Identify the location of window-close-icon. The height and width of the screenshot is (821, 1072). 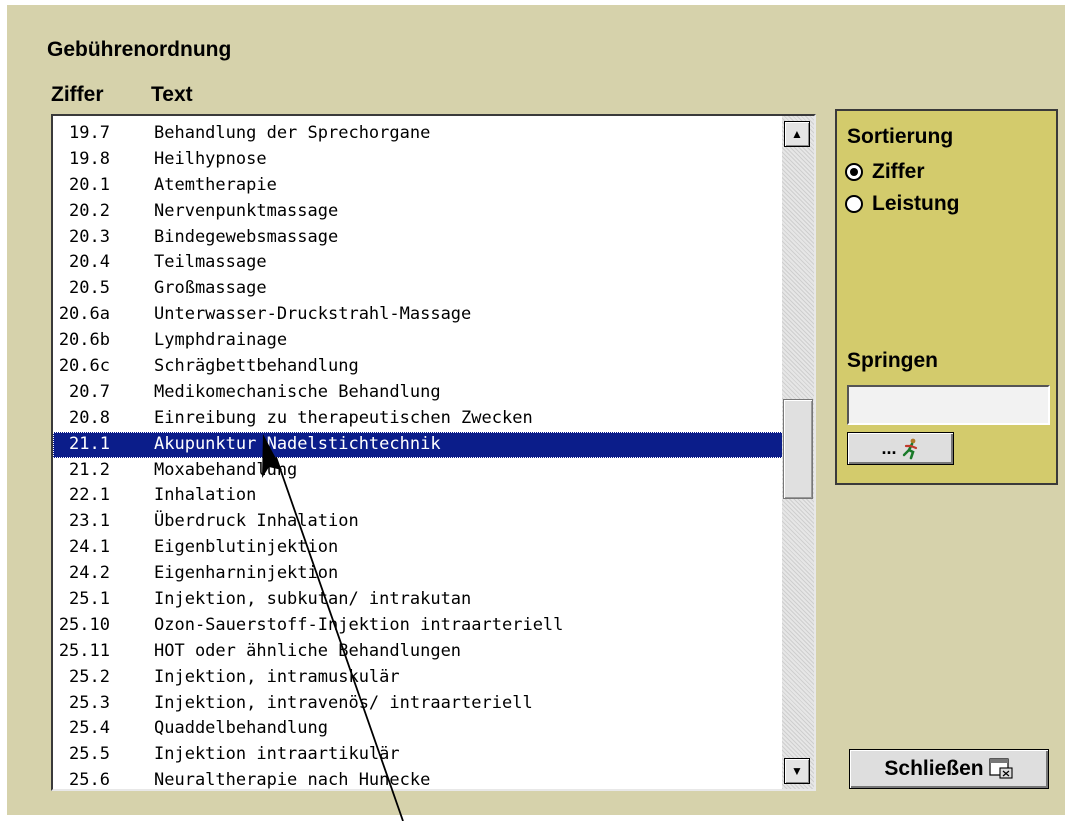
(1000, 768).